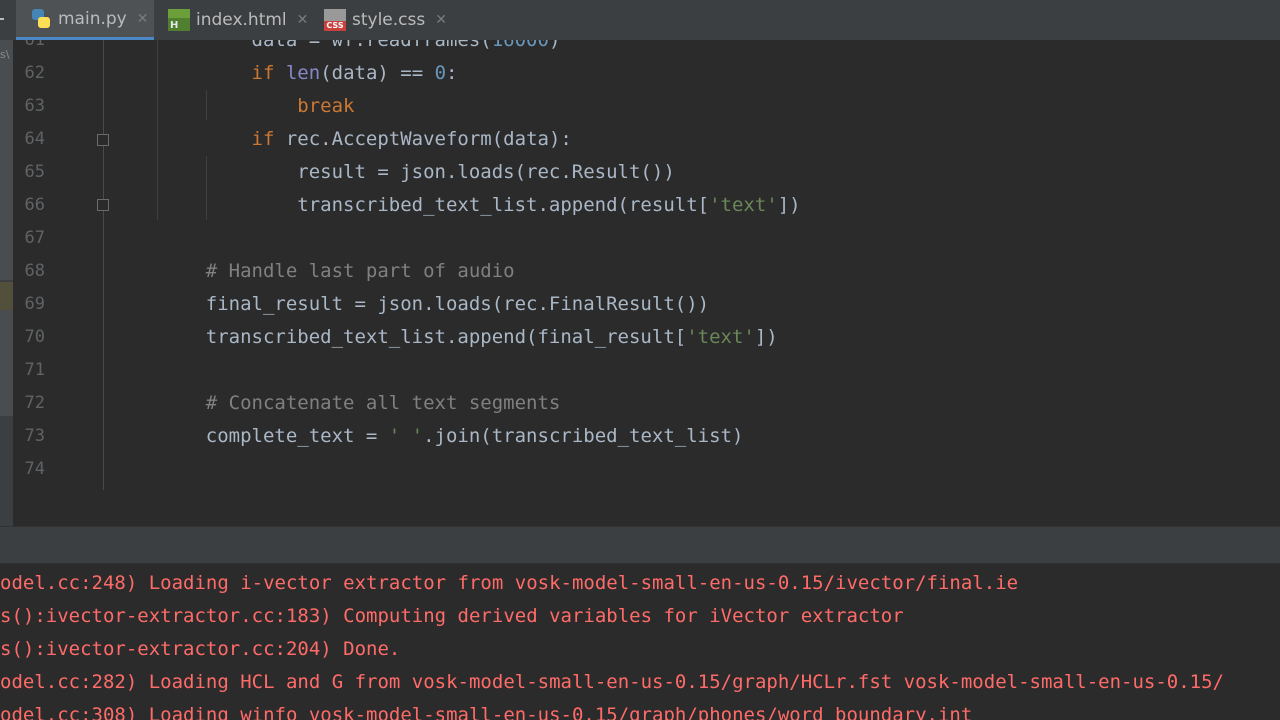  I want to click on line-number: 65, so click(34, 172).